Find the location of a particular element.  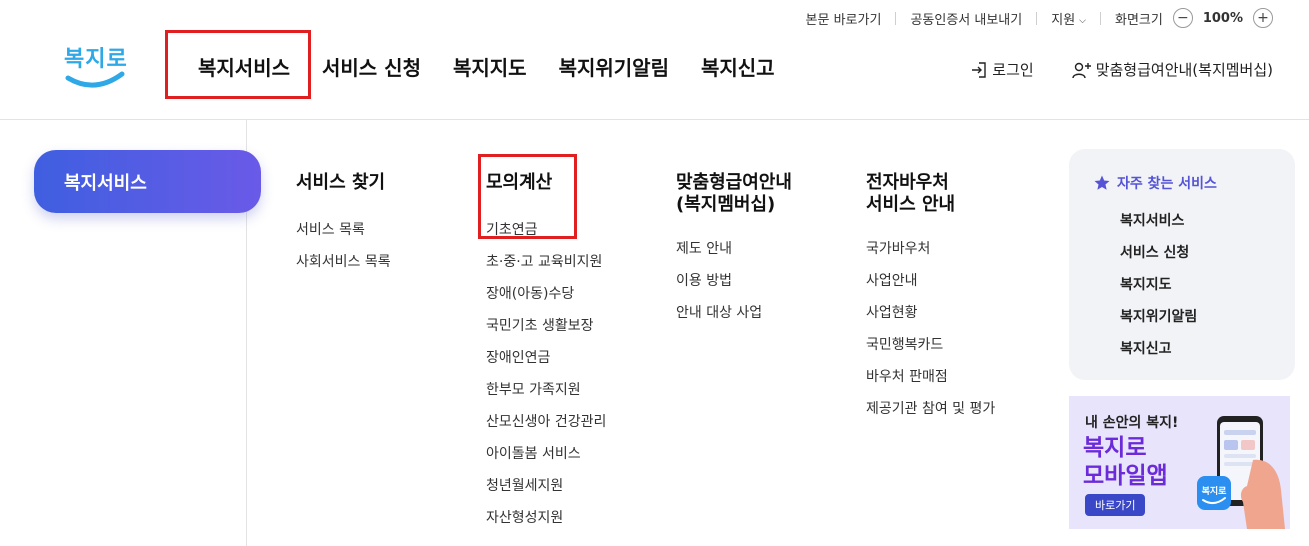

menu-link: 서비스 목록 is located at coordinates (343, 230).